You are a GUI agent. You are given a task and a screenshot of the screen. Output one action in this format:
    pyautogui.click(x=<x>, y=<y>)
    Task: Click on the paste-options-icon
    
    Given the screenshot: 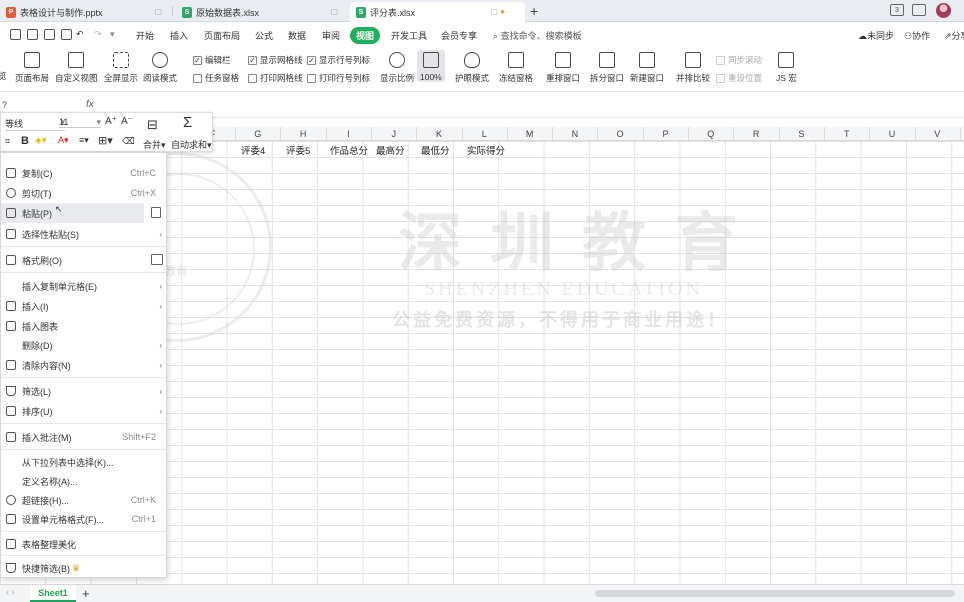 What is the action you would take?
    pyautogui.click(x=156, y=212)
    